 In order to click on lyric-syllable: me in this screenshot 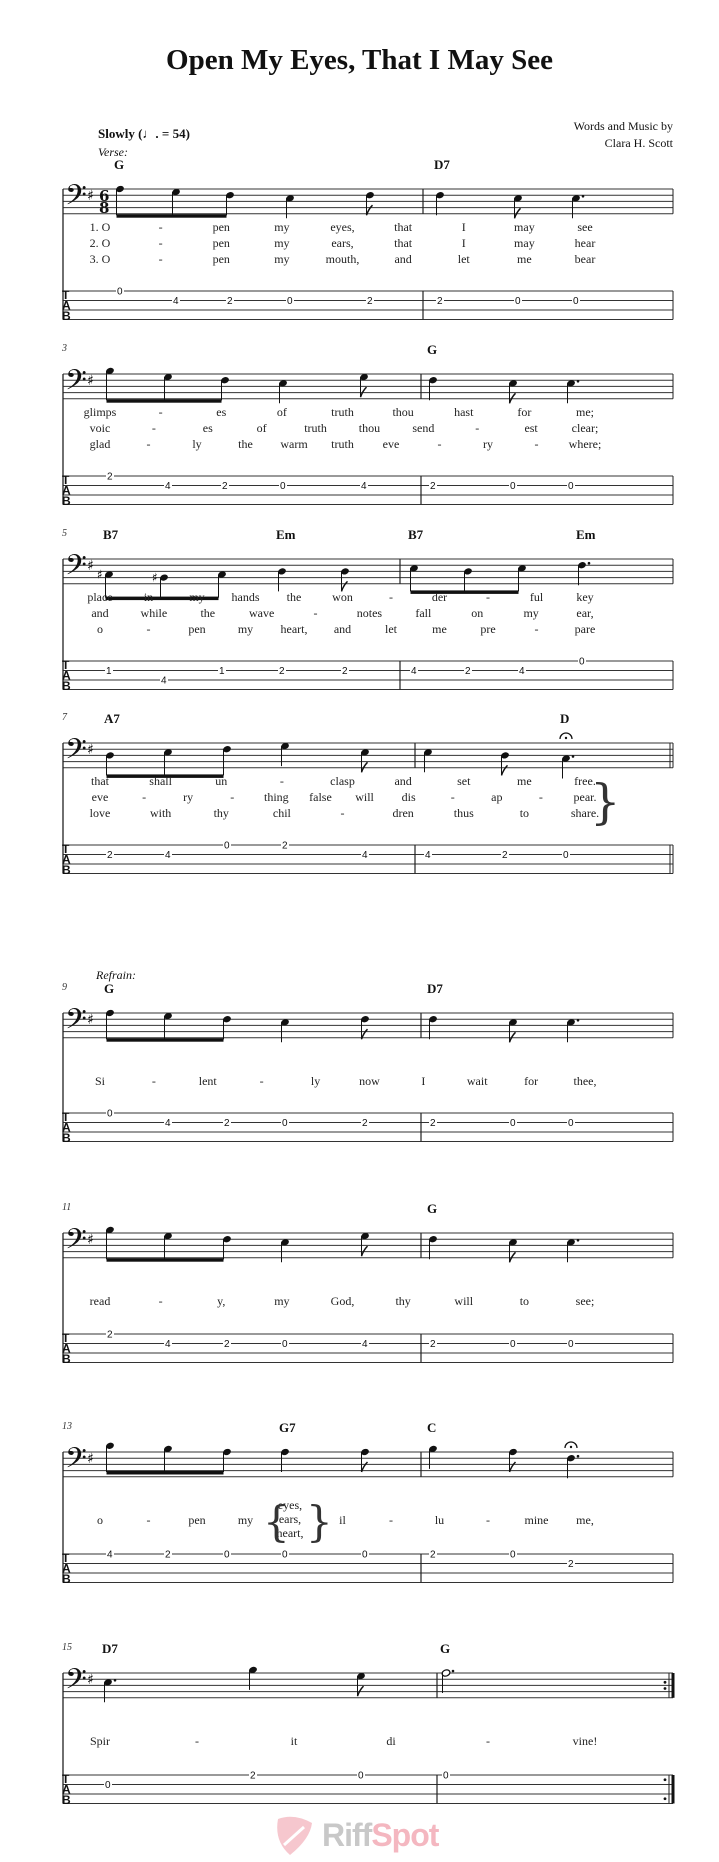, I will do `click(524, 259)`.